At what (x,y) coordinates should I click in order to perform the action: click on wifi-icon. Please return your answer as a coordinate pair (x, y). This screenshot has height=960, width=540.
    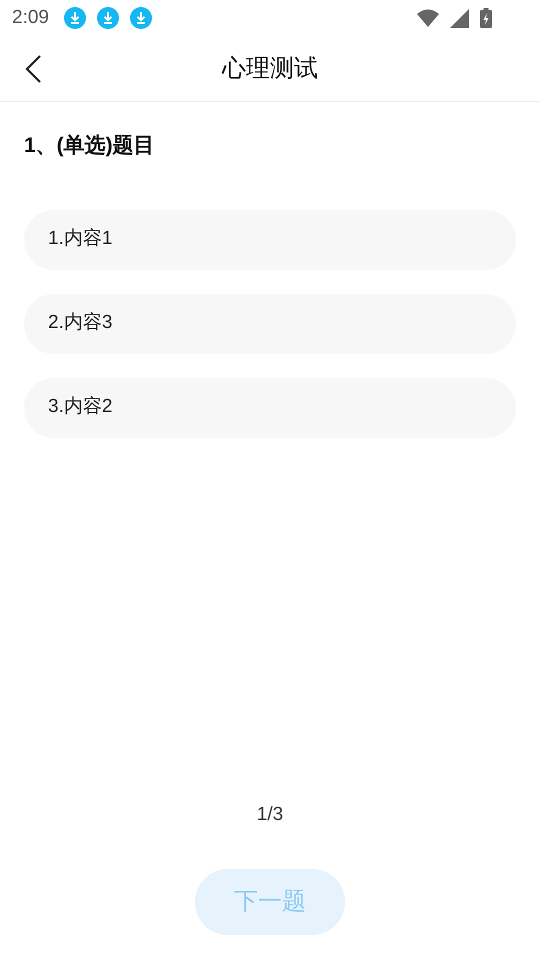
    Looking at the image, I should click on (428, 18).